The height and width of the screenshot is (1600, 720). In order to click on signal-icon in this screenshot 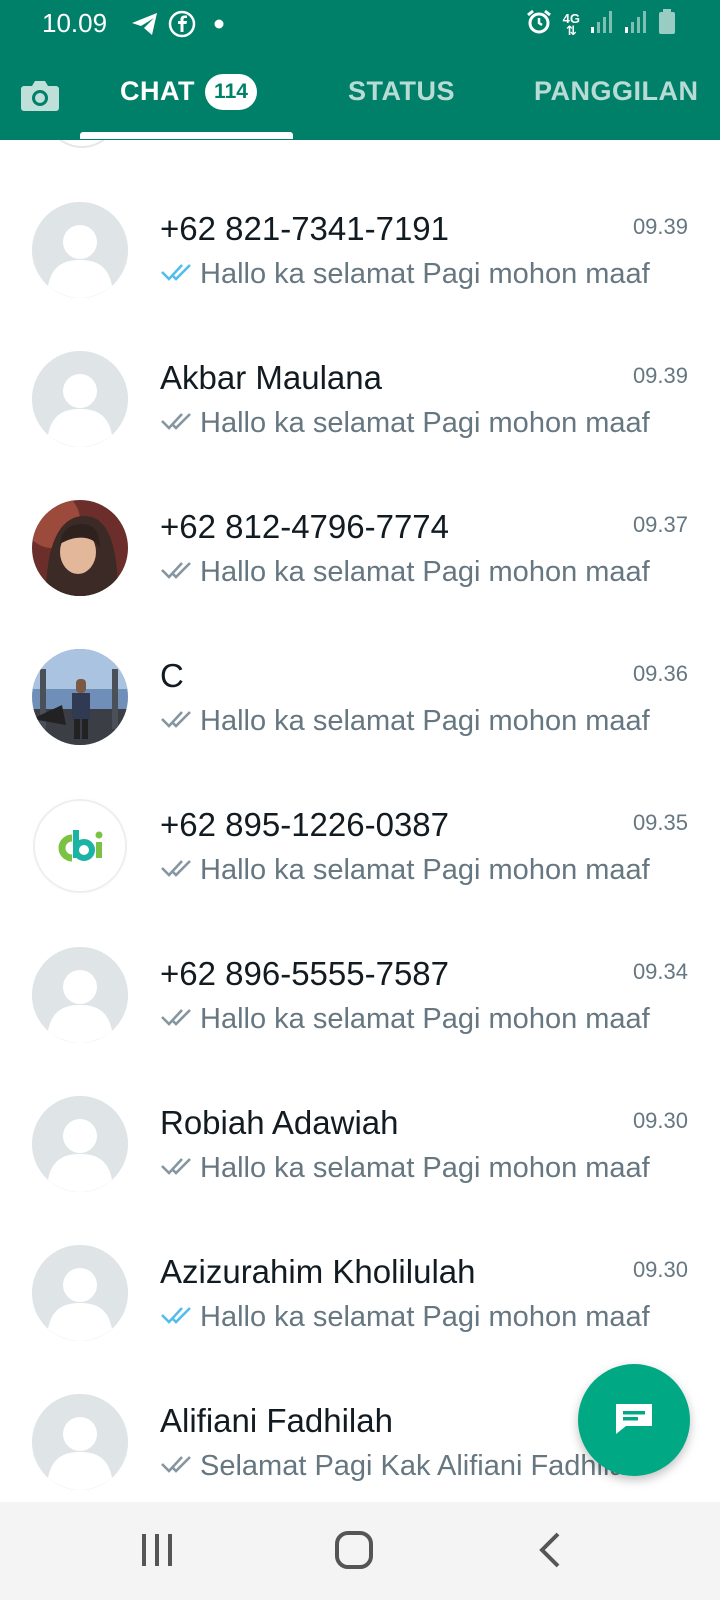, I will do `click(602, 24)`.